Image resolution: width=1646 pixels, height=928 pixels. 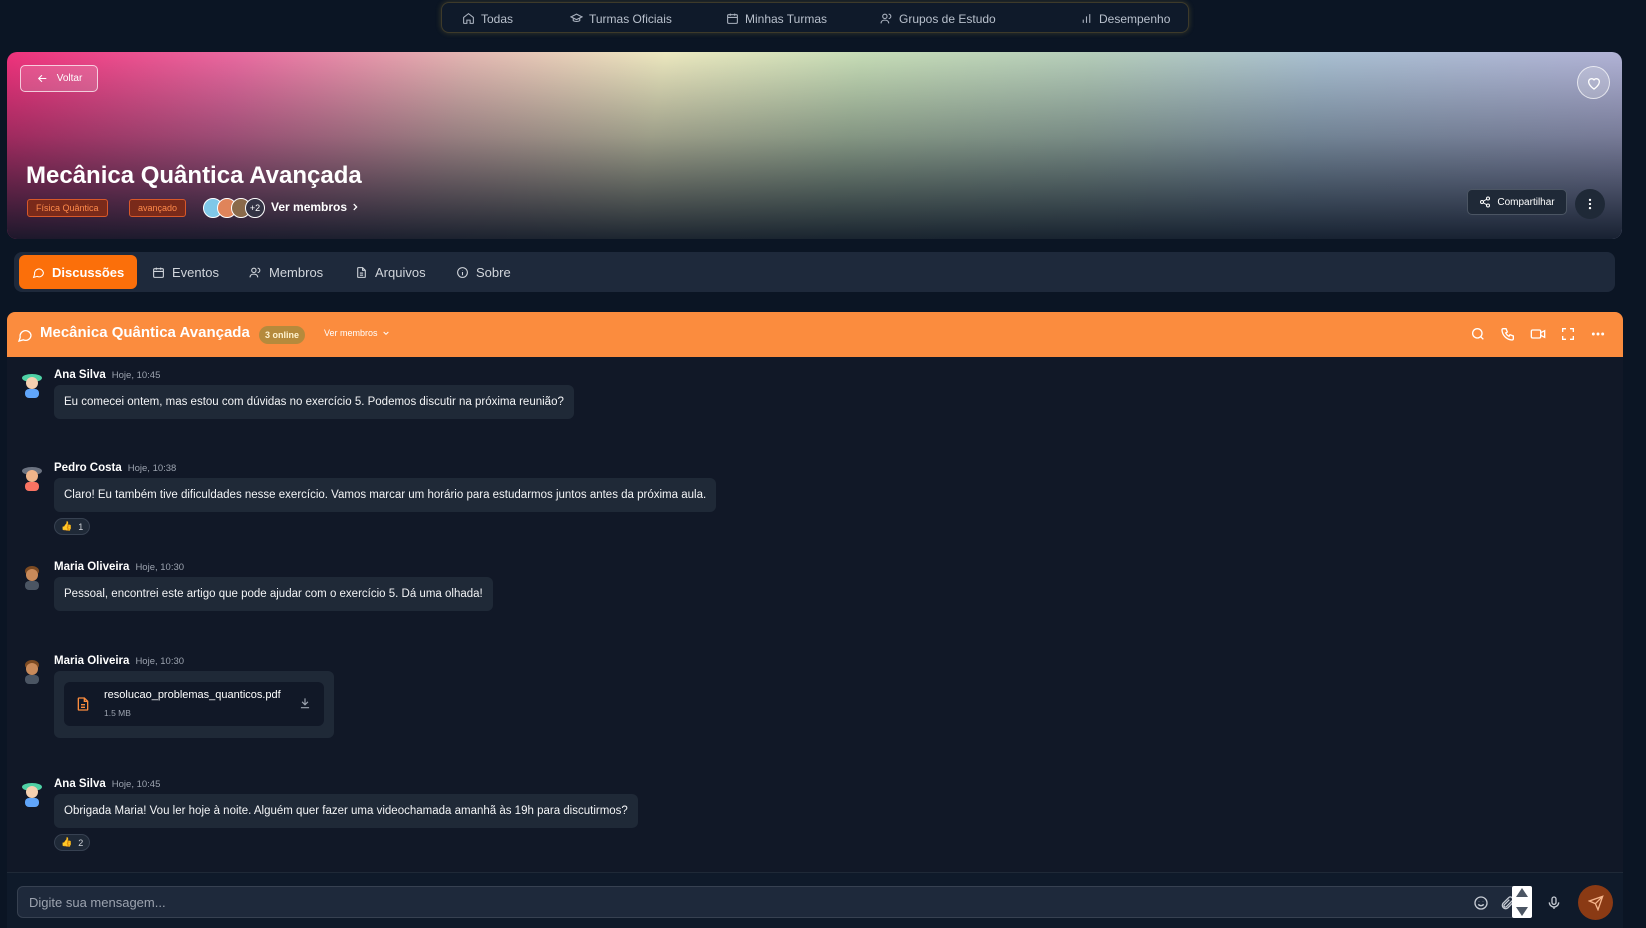 I want to click on nav-item-label: Grupos de Estudo, so click(x=947, y=18).